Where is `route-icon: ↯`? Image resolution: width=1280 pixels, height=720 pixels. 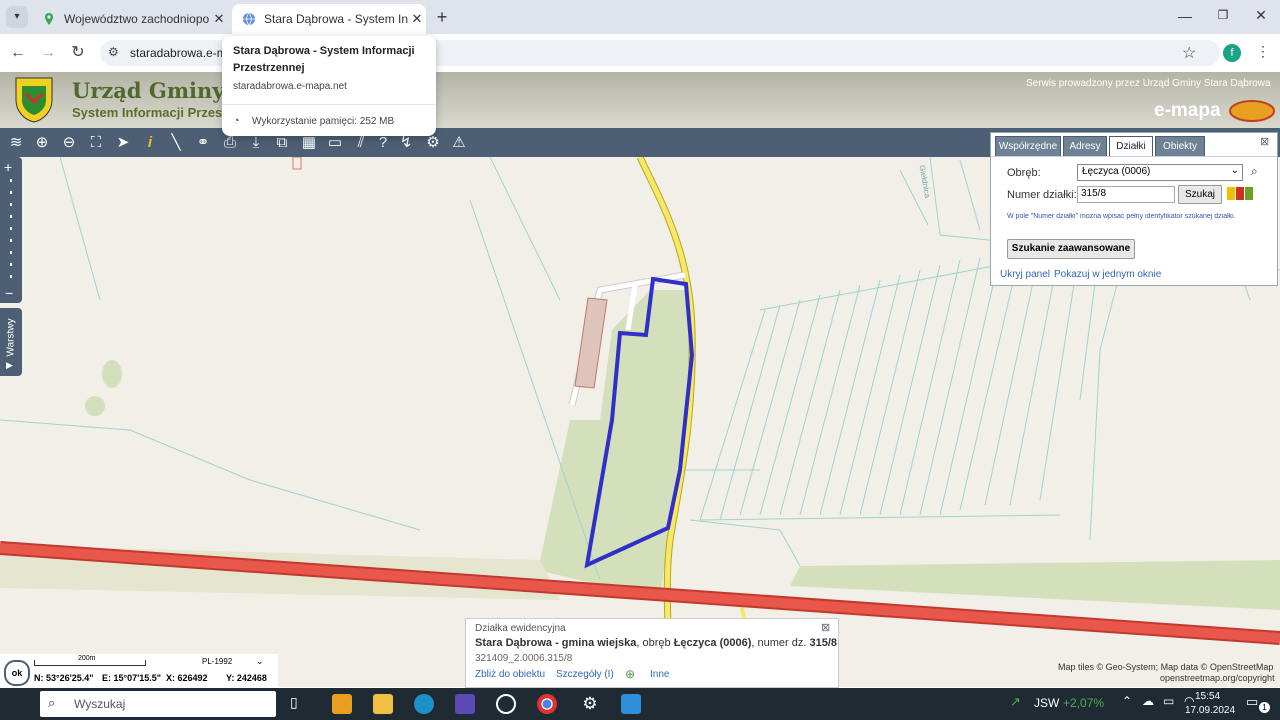 route-icon: ↯ is located at coordinates (406, 143).